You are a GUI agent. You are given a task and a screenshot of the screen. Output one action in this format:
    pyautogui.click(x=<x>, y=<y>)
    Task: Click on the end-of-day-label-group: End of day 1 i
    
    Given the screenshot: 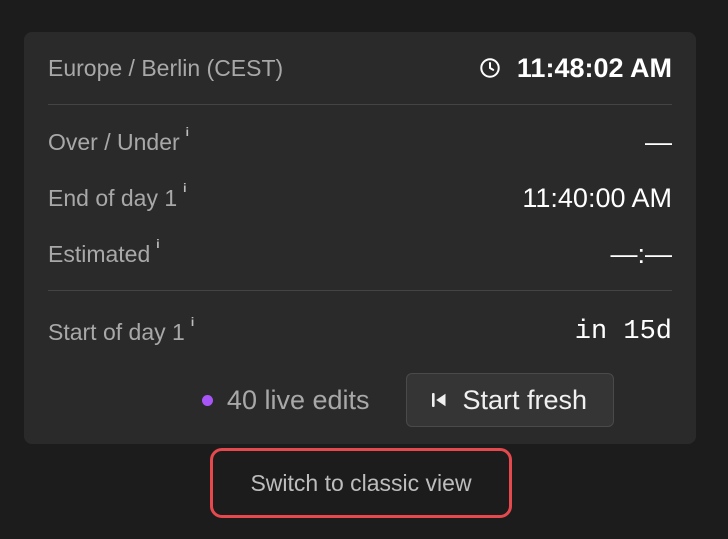 What is the action you would take?
    pyautogui.click(x=117, y=196)
    